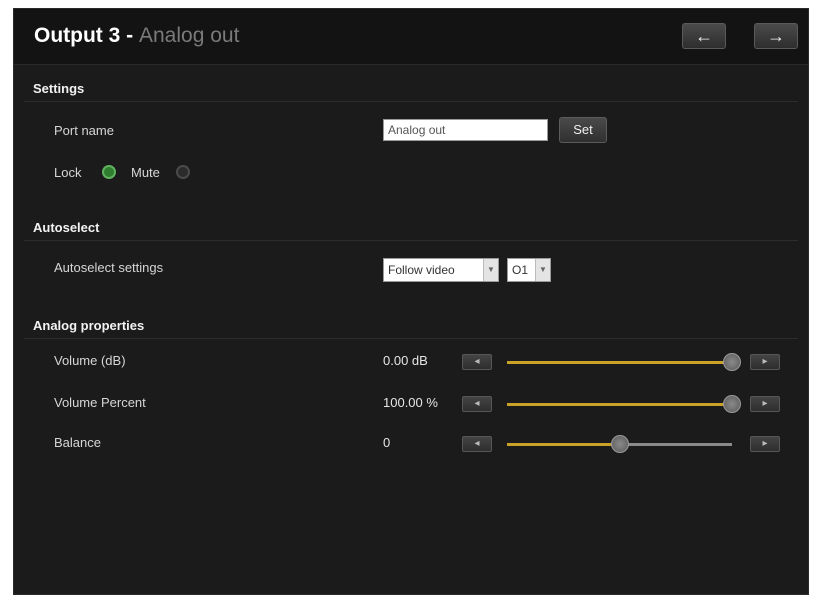  Describe the element at coordinates (109, 267) in the screenshot. I see `autoselect-settings-label: Autoselect settings` at that location.